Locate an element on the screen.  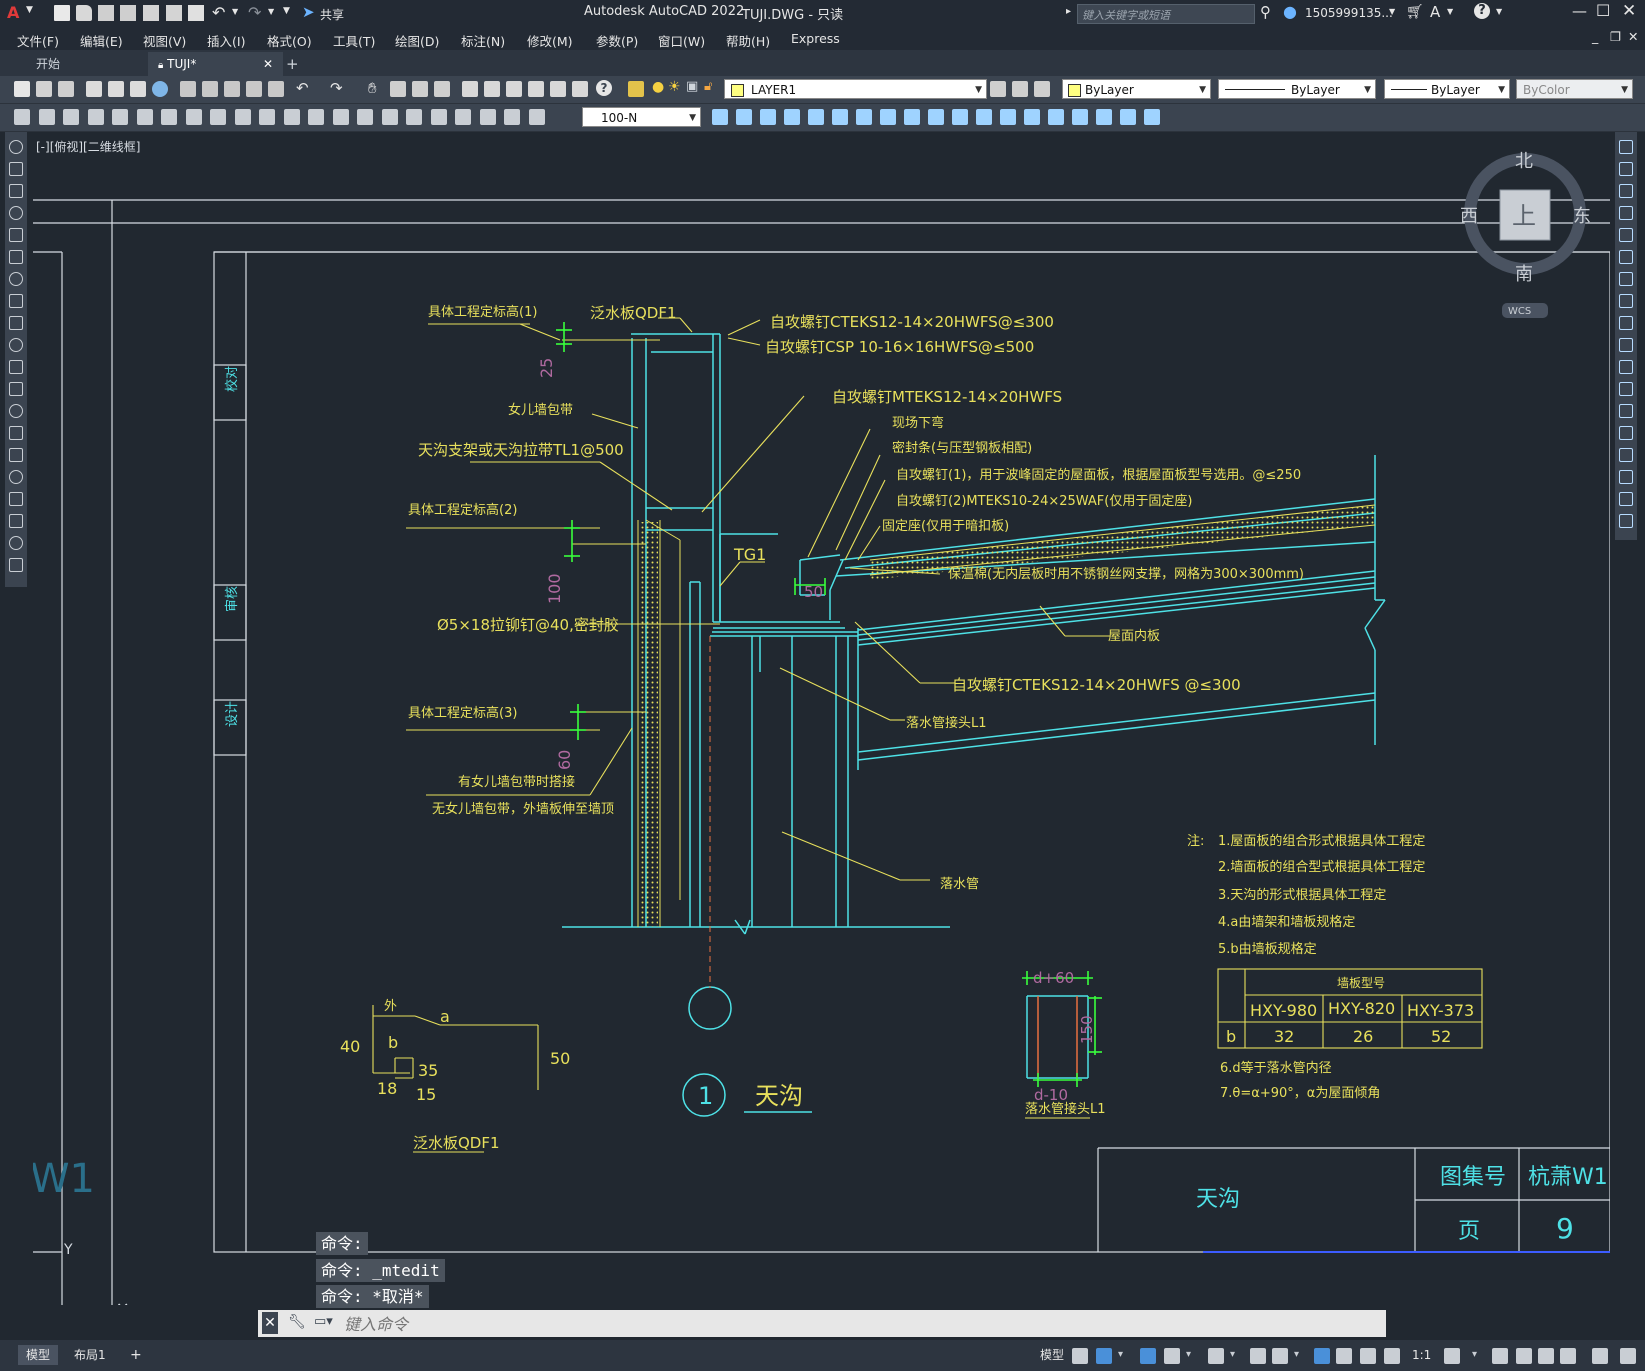
dim-continue-icon is located at coordinates (316, 117).